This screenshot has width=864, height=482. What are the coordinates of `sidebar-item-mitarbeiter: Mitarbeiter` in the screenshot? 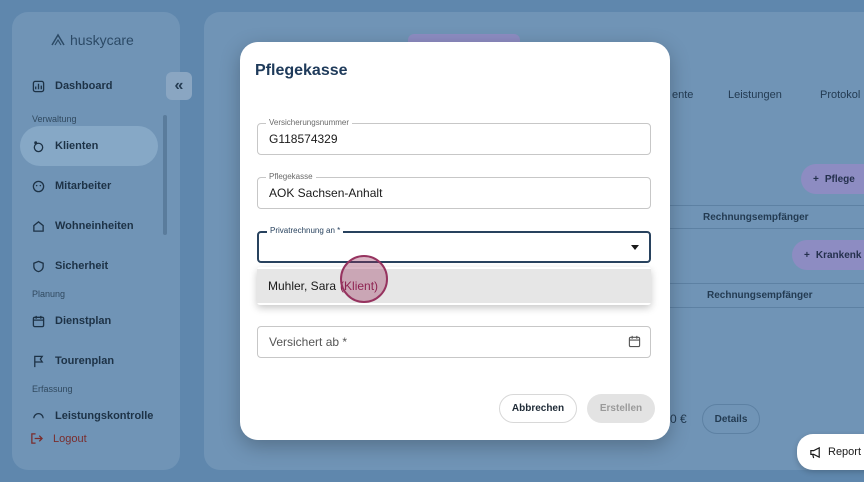 It's located at (89, 186).